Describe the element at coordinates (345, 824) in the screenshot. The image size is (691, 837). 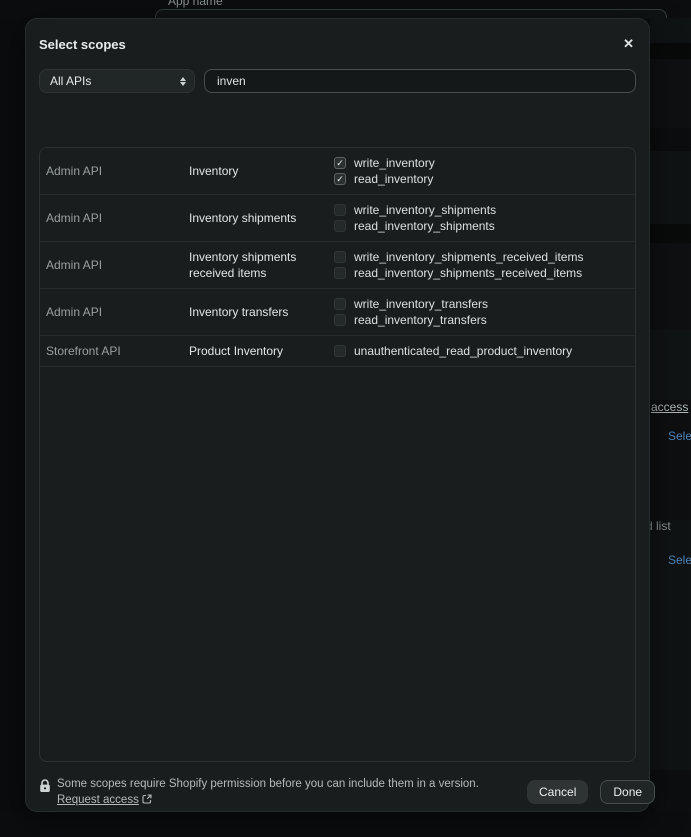
I see `background-bottom-strip` at that location.